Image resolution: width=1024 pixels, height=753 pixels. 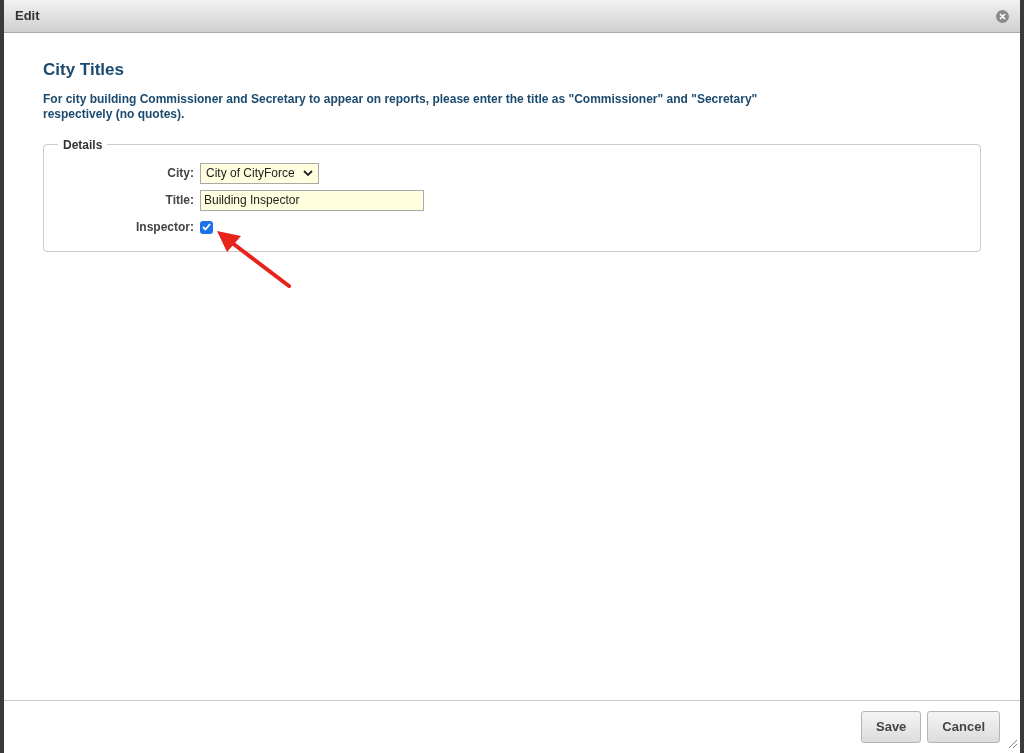 I want to click on dialog-button: Cancel, so click(x=963, y=727).